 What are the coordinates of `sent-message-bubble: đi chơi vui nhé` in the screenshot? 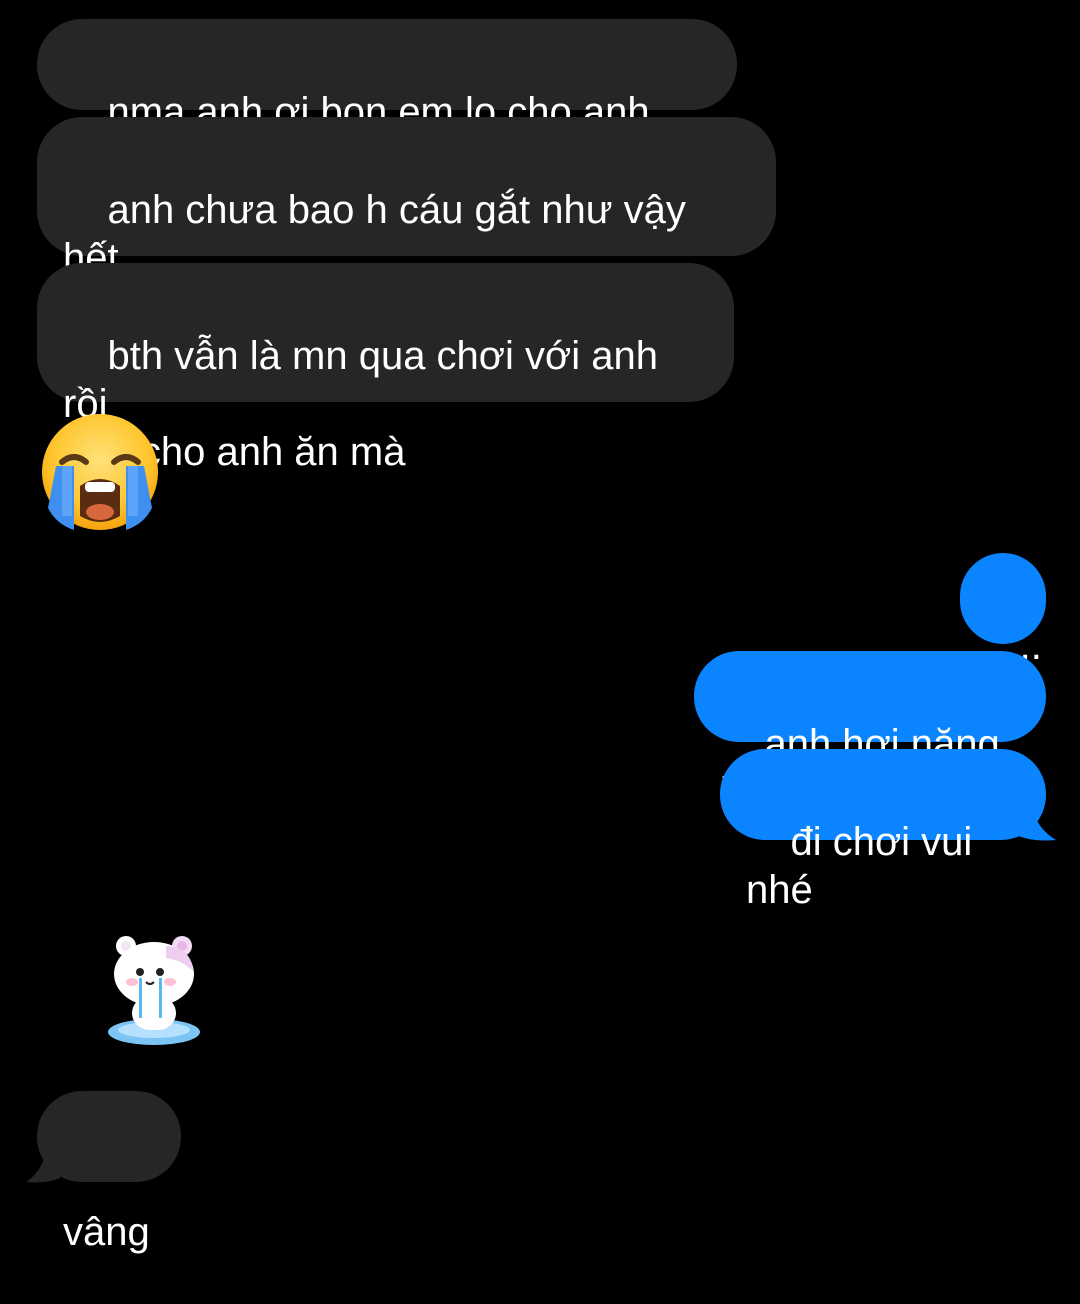 It's located at (883, 830).